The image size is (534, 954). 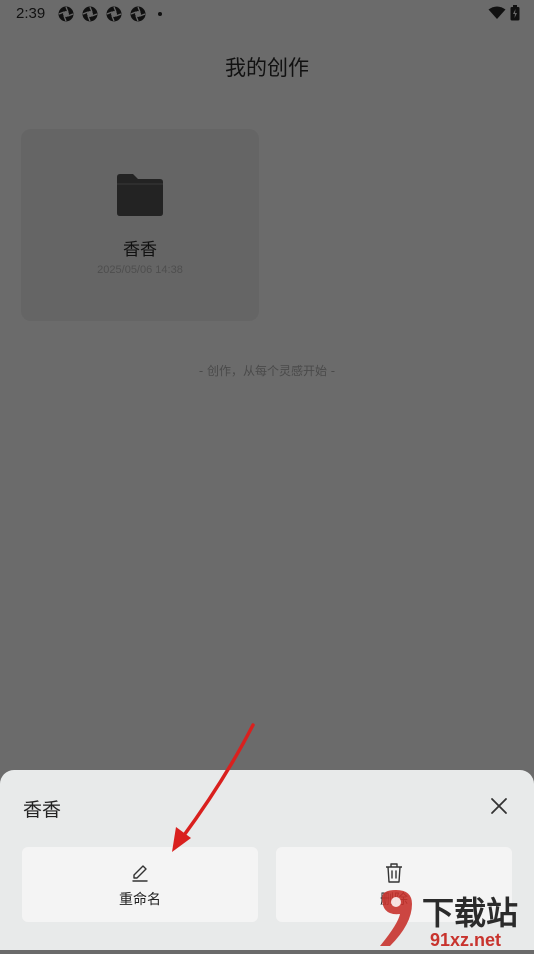 What do you see at coordinates (140, 195) in the screenshot?
I see `folder-icon` at bounding box center [140, 195].